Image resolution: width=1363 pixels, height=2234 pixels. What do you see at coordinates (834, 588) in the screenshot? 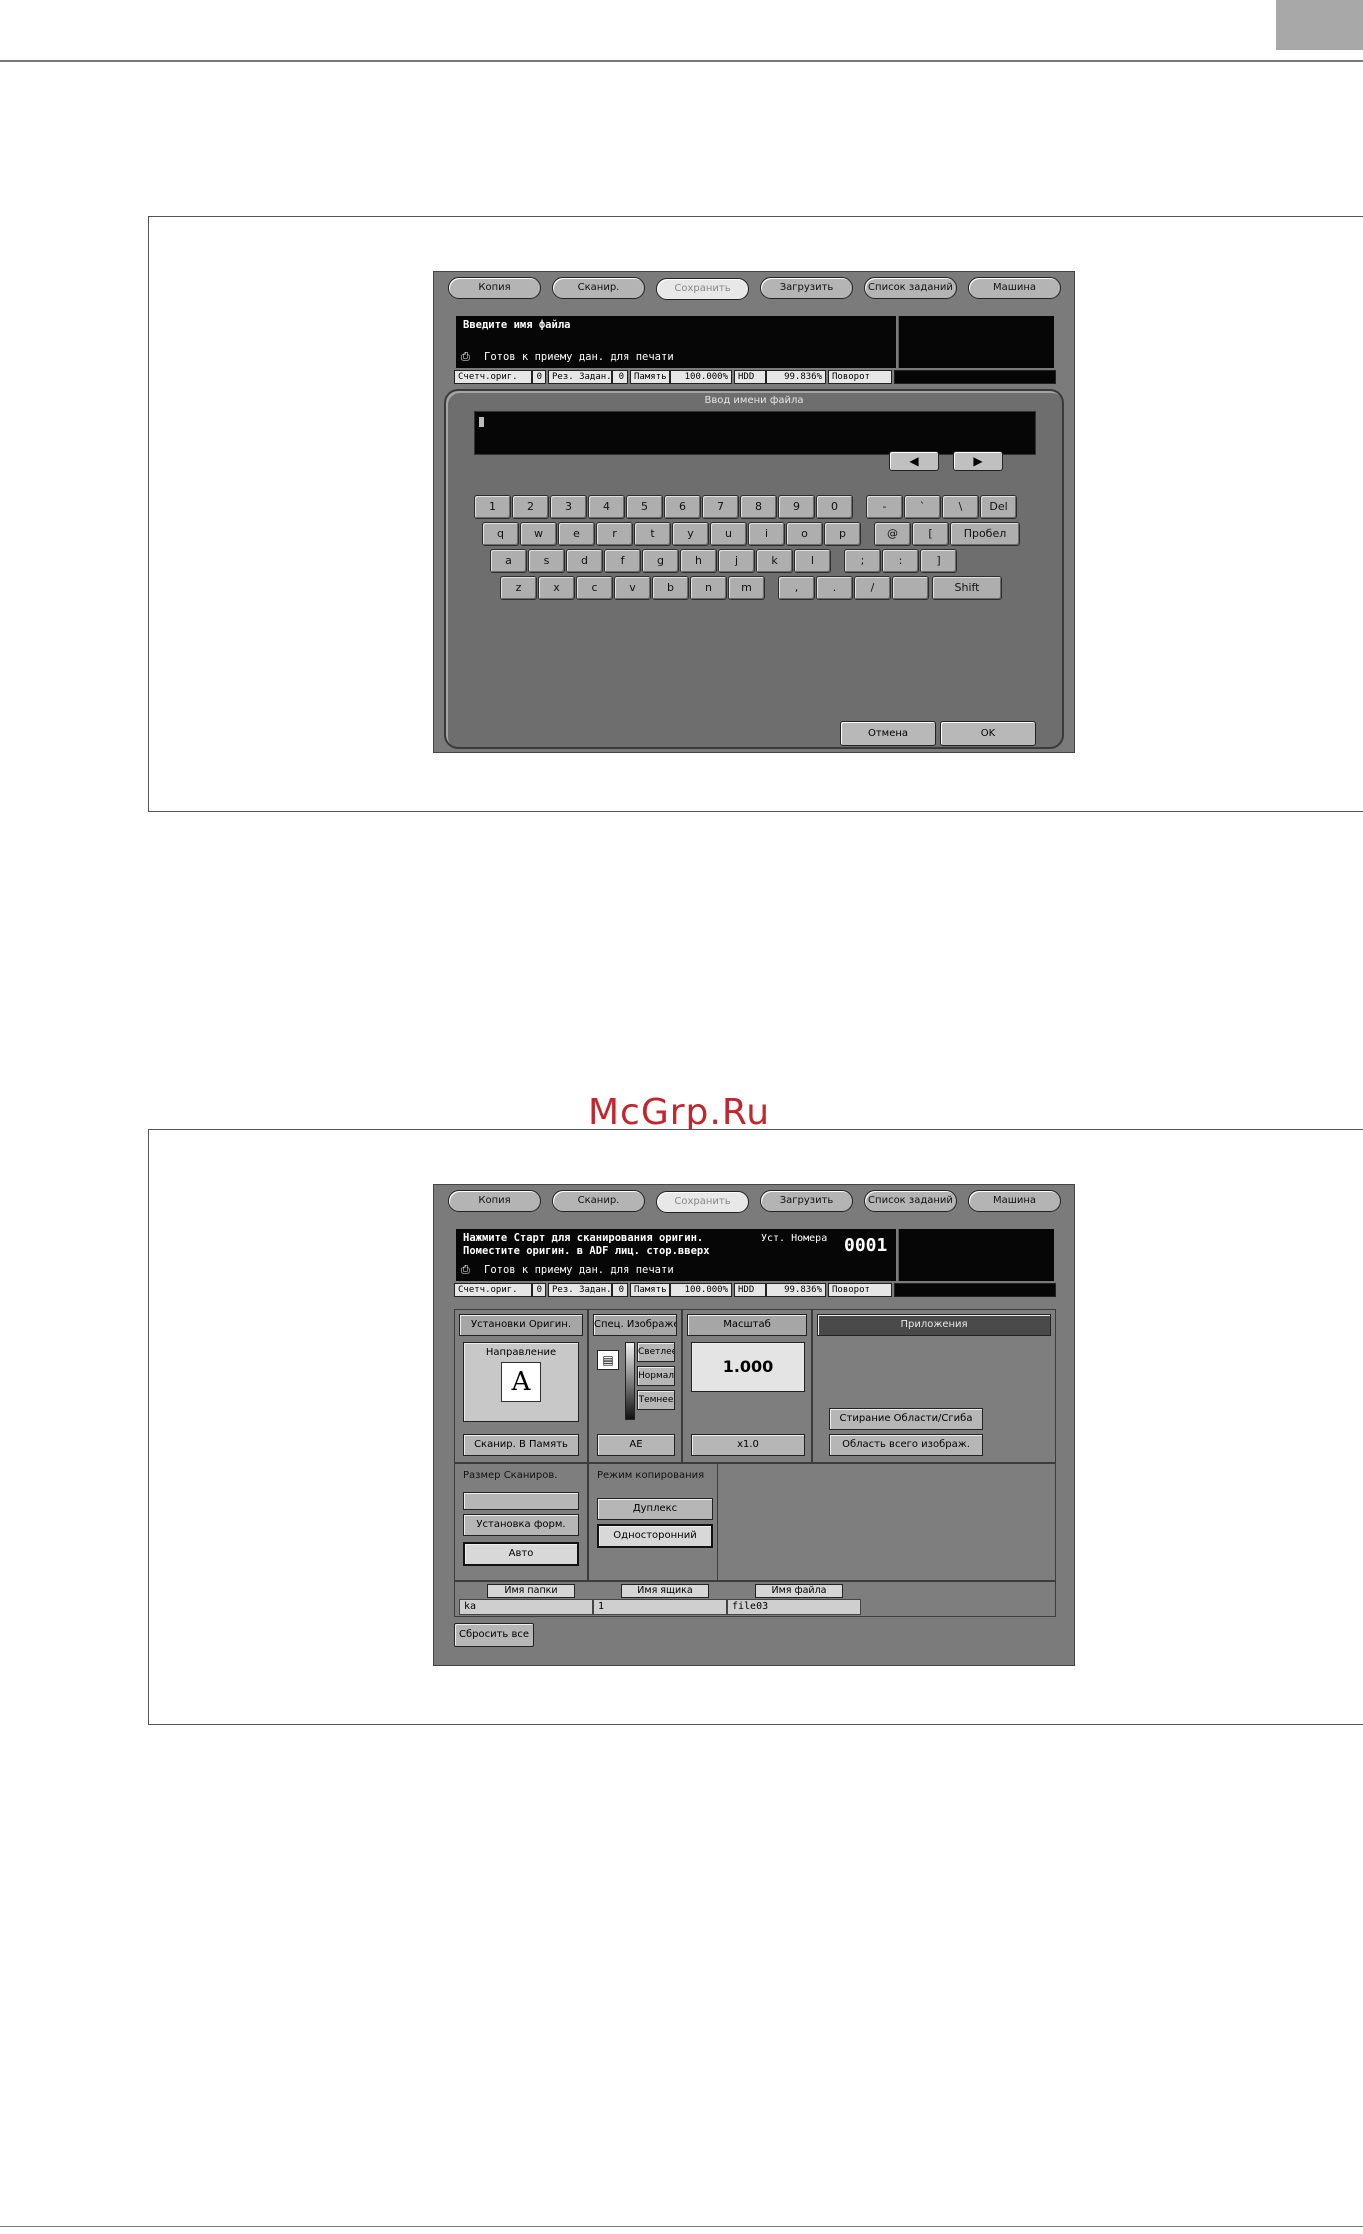
I see `key-.: .` at bounding box center [834, 588].